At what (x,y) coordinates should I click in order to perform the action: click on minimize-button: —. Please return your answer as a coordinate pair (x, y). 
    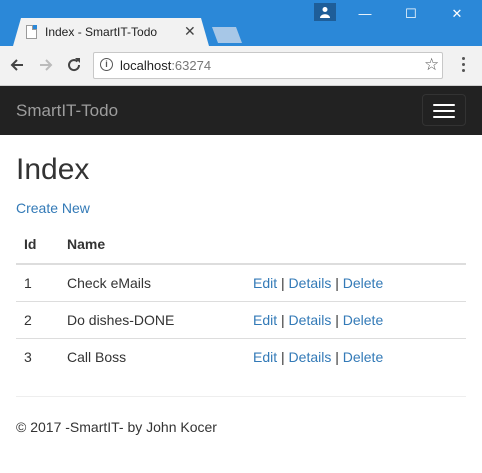
    Looking at the image, I should click on (365, 14).